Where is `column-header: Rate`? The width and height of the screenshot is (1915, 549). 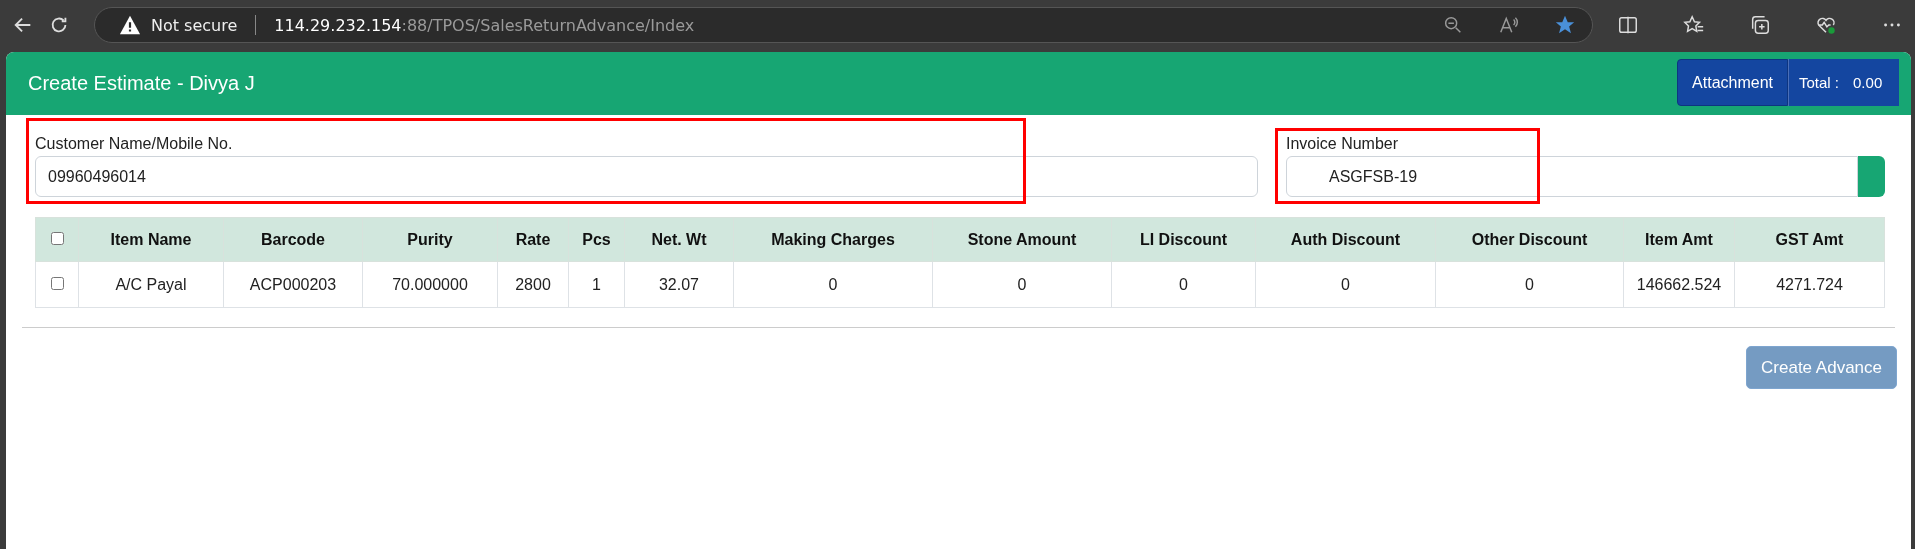
column-header: Rate is located at coordinates (533, 239).